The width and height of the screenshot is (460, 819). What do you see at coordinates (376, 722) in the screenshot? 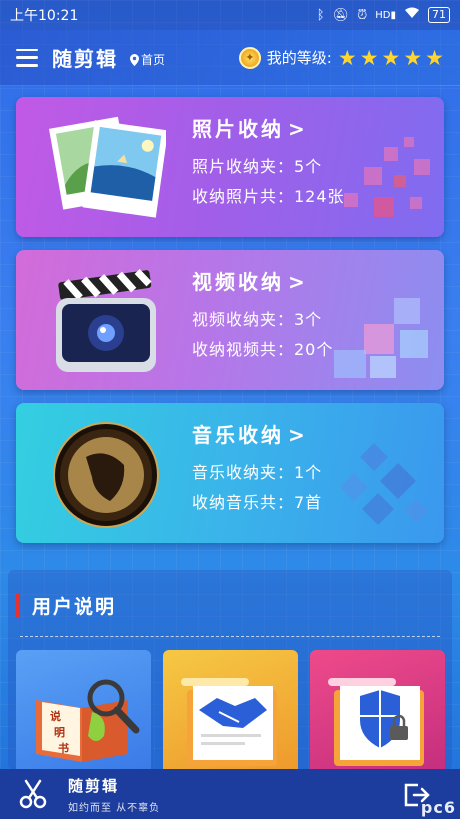
I see `shield-lock-icon` at bounding box center [376, 722].